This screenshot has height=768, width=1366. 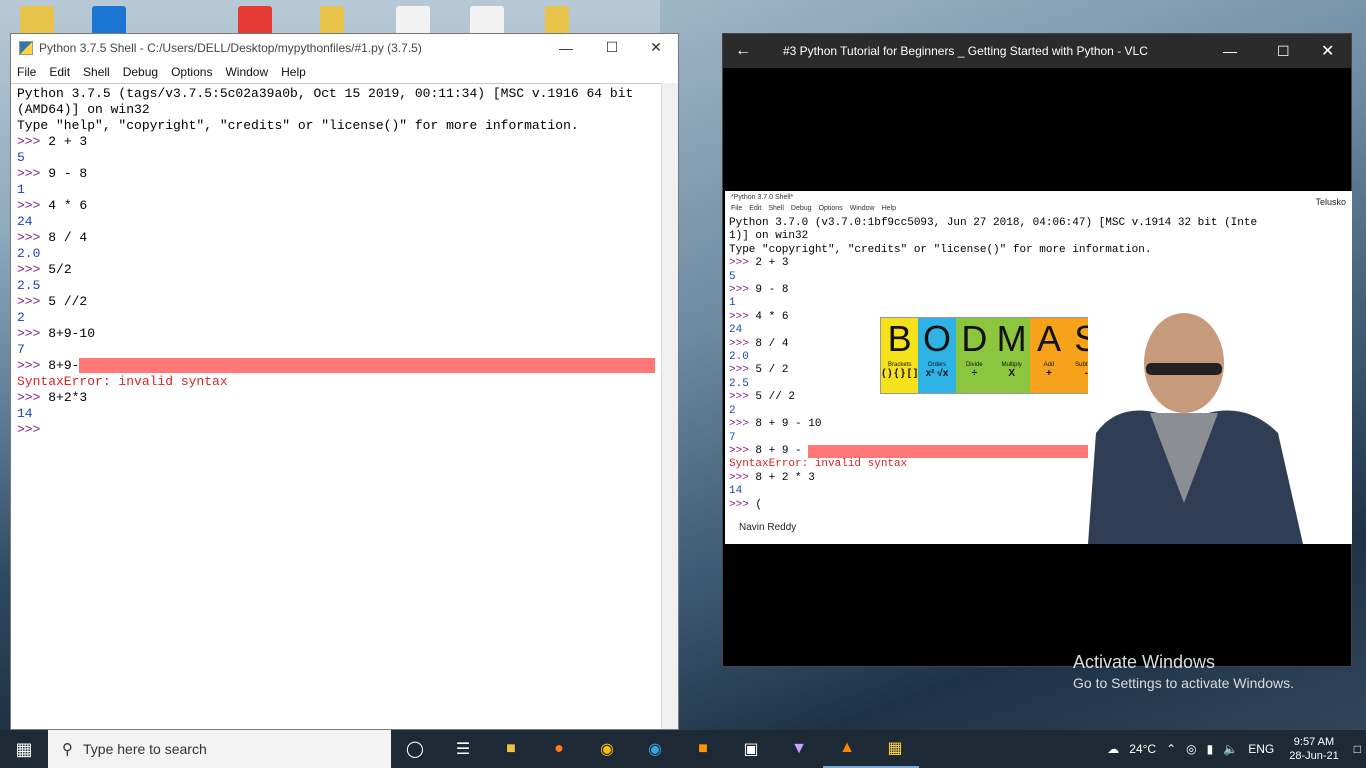 What do you see at coordinates (1230, 749) in the screenshot?
I see `speaker-icon: 🔈` at bounding box center [1230, 749].